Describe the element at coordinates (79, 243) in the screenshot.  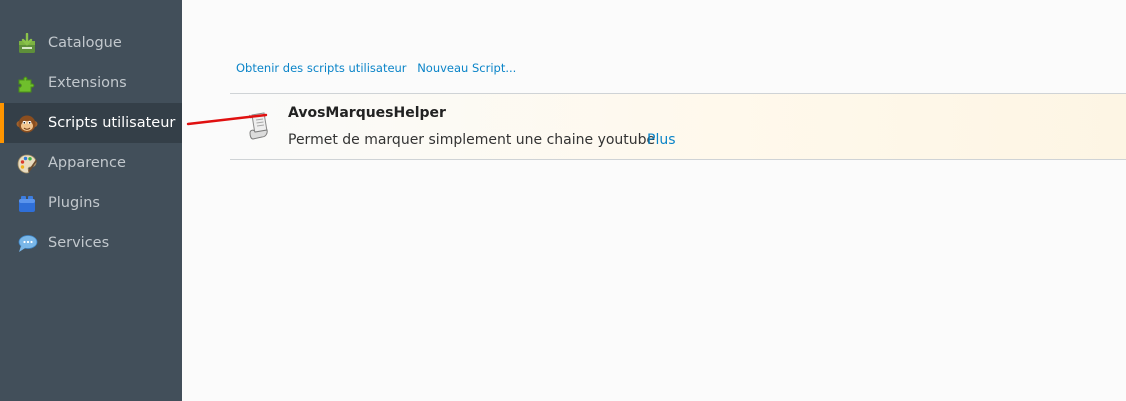
I see `sidebar-item-label: Services` at that location.